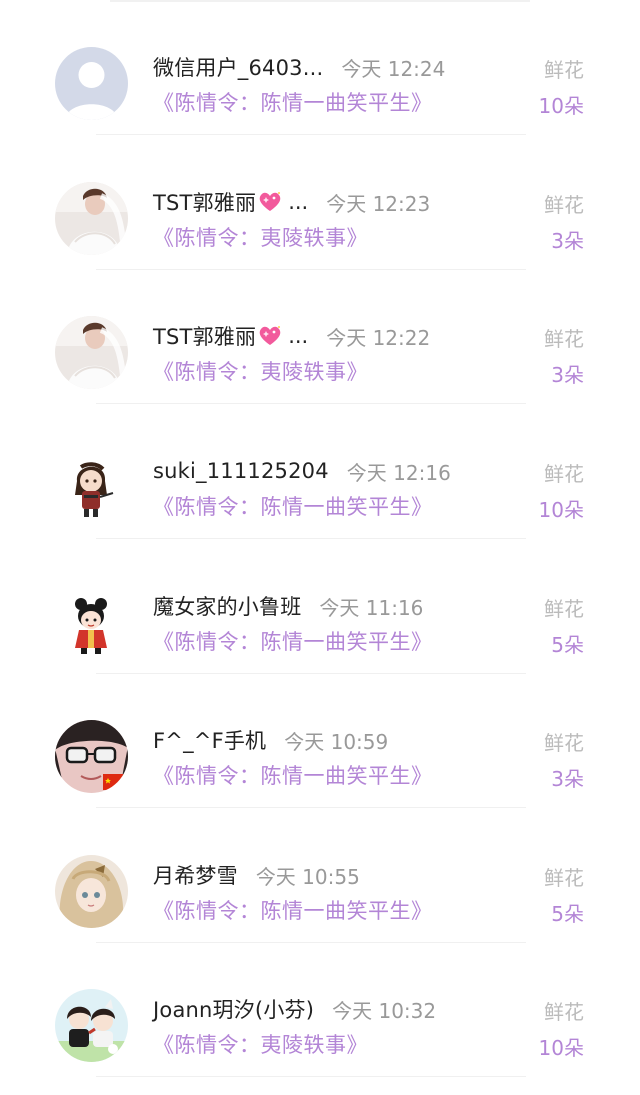  Describe the element at coordinates (91, 756) in the screenshot. I see `girl-glasses-avatar-icon` at that location.